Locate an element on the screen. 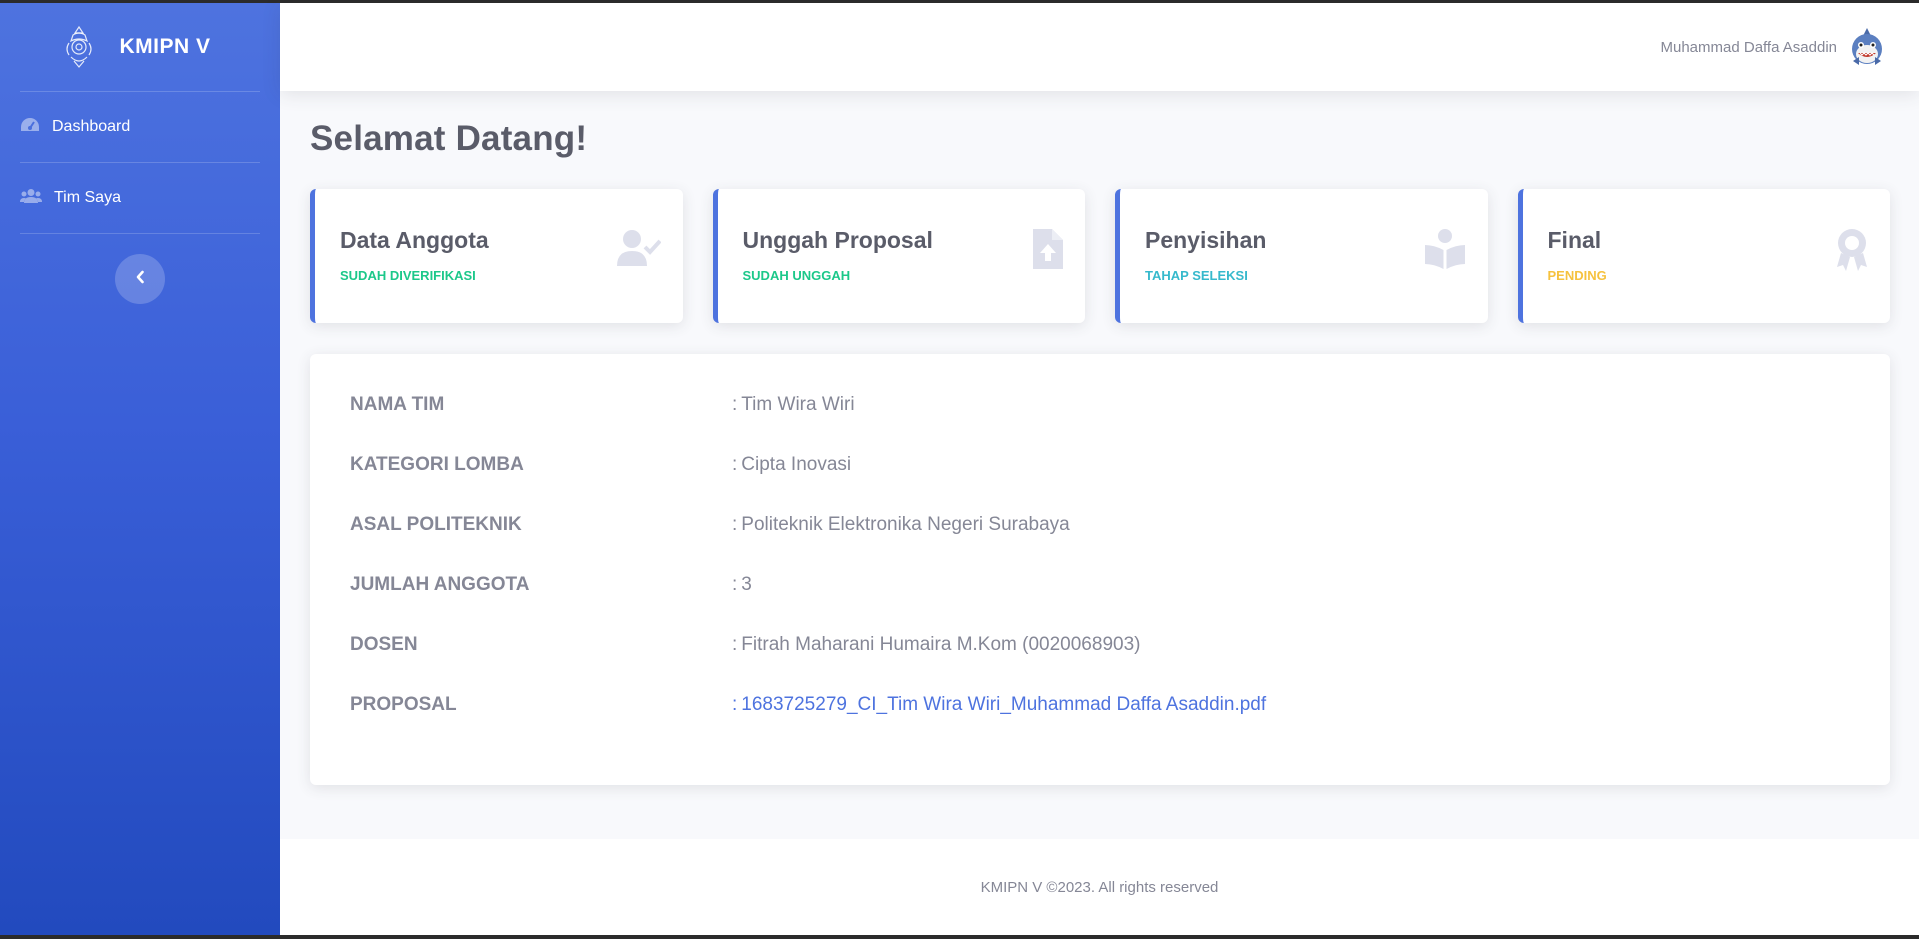 This screenshot has height=939, width=1919. info-label: DOSEN is located at coordinates (384, 644).